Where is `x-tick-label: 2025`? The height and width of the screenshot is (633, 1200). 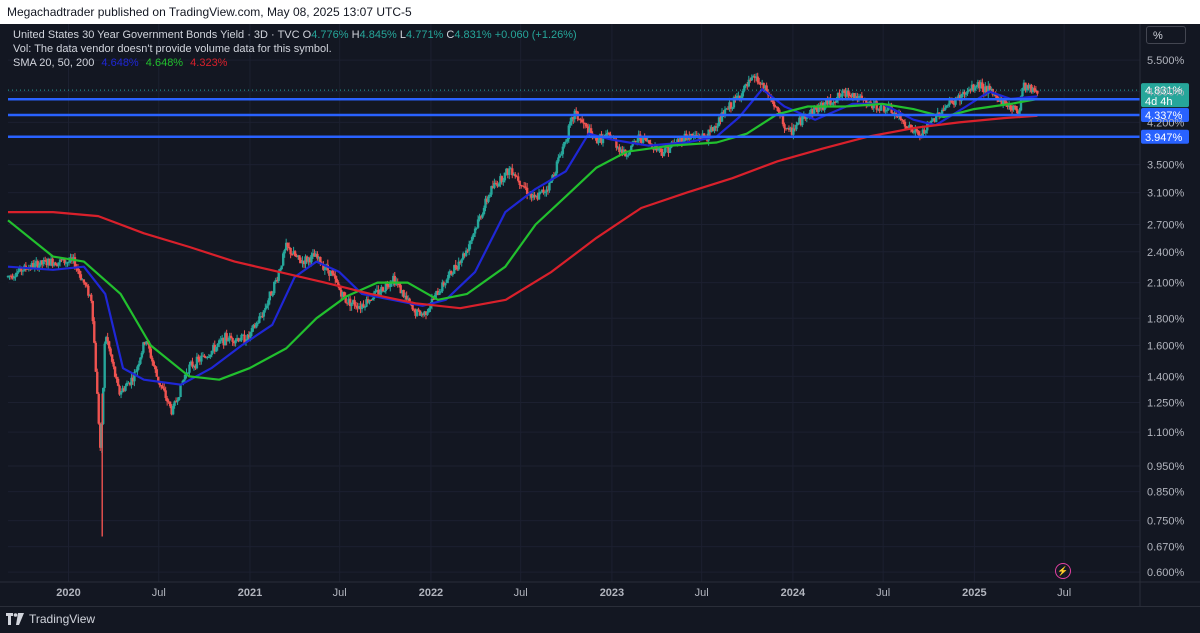 x-tick-label: 2025 is located at coordinates (974, 593).